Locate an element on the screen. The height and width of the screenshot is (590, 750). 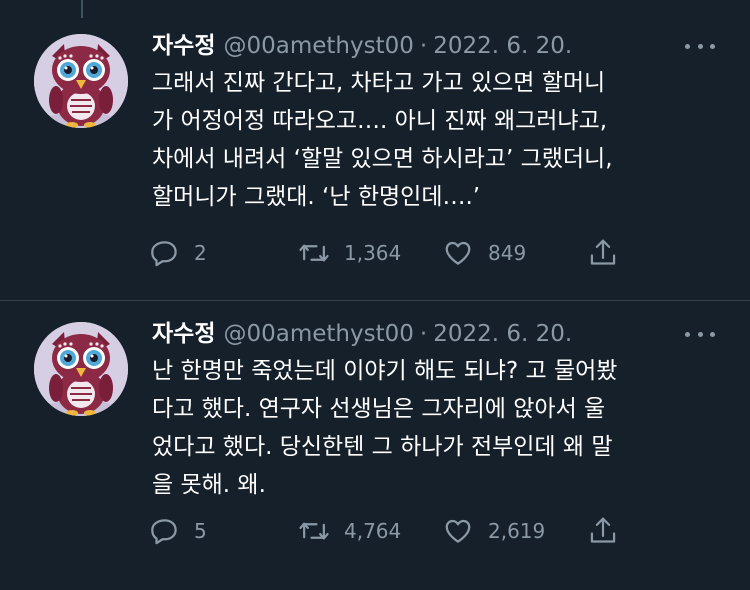
like-button: 2,619 is located at coordinates (493, 531).